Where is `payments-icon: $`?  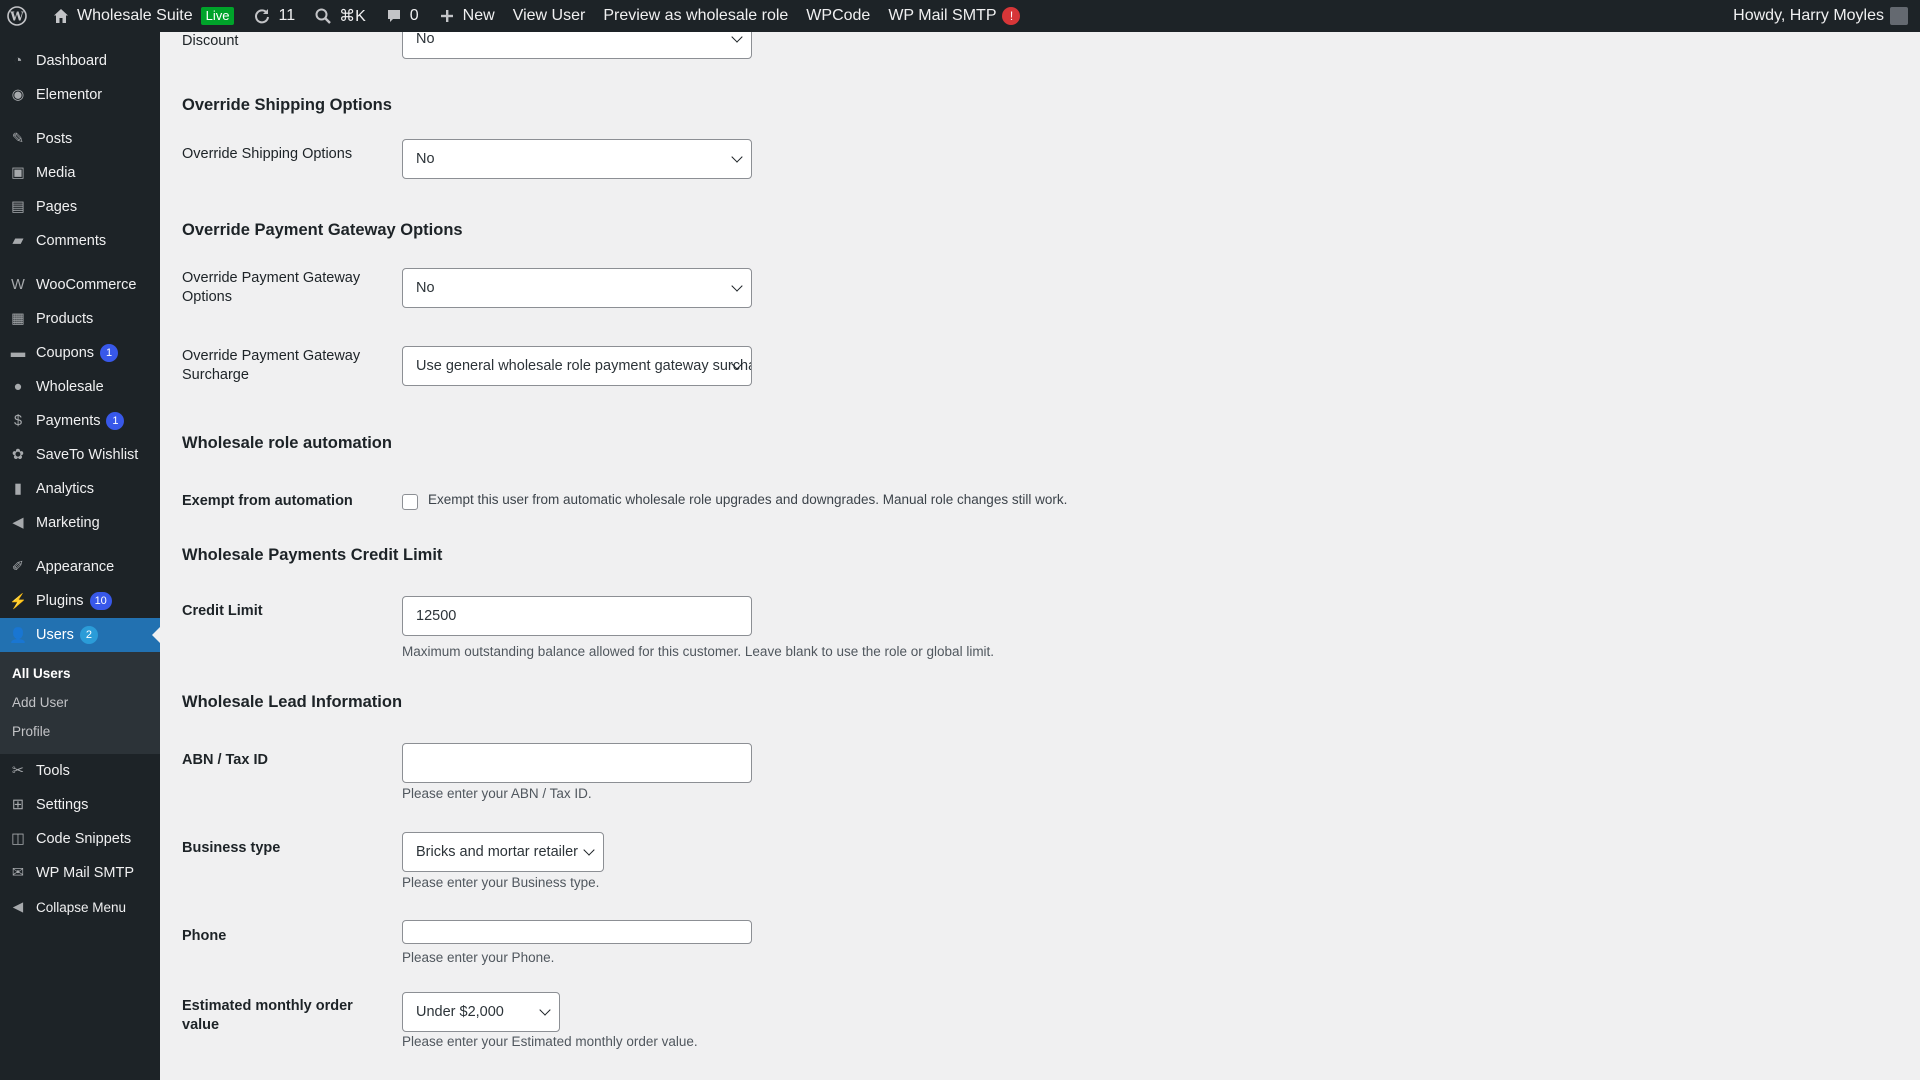 payments-icon: $ is located at coordinates (18, 421).